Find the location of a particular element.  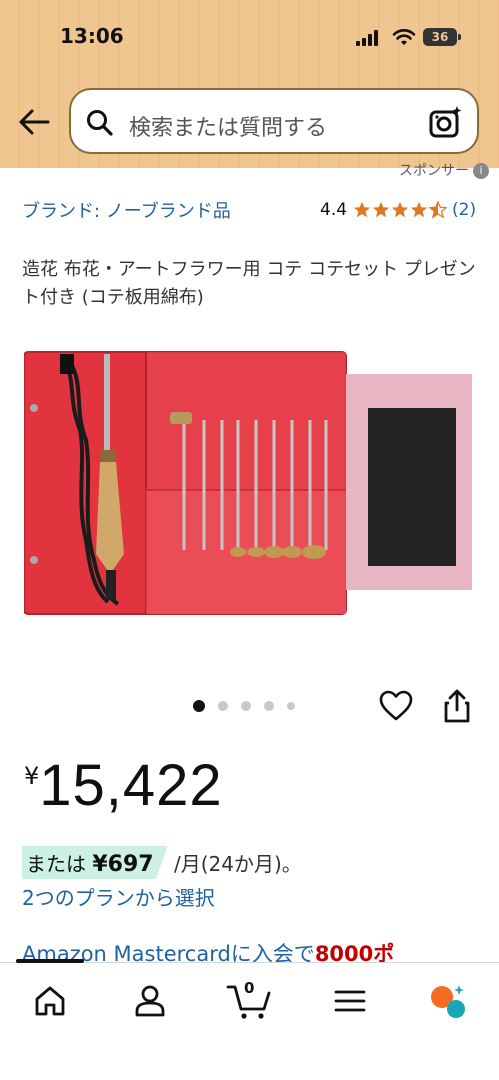

price-currency: ¥ is located at coordinates (32, 776).